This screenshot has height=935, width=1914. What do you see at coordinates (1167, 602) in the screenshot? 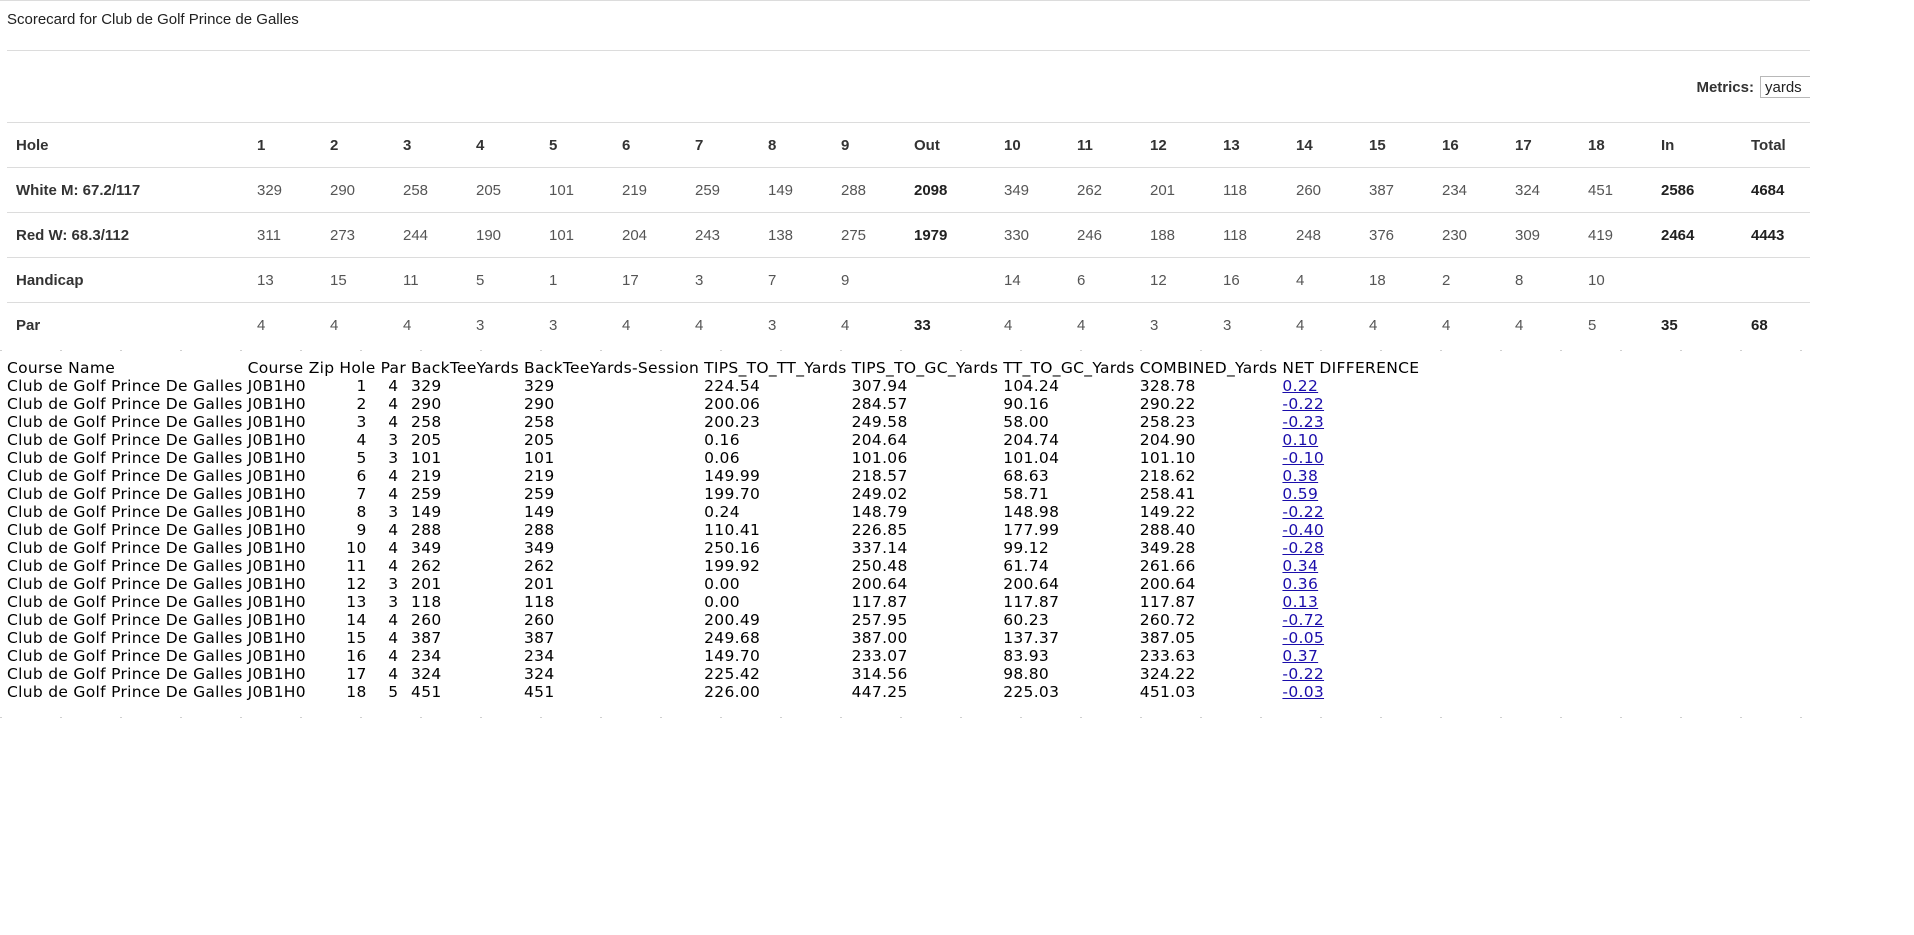
I see `data-cell: 117.87` at bounding box center [1167, 602].